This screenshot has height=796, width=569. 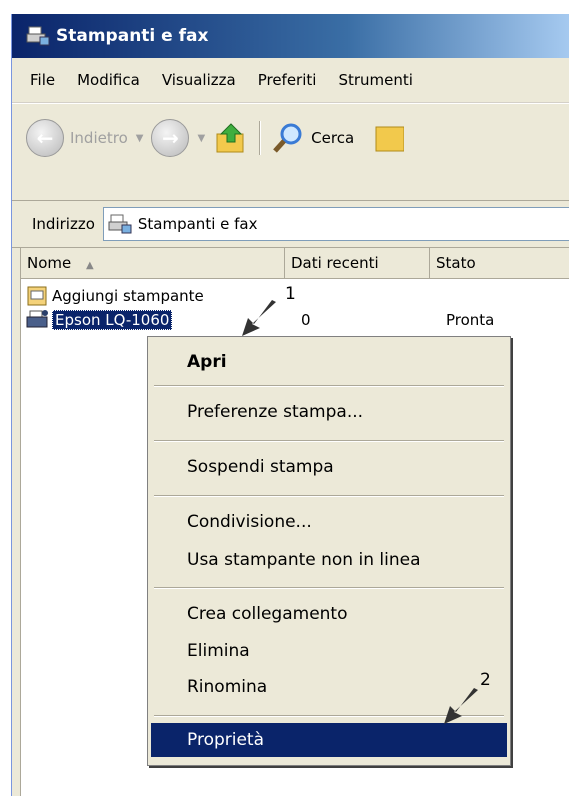 What do you see at coordinates (329, 740) in the screenshot?
I see `menu-item-properties: Proprietà` at bounding box center [329, 740].